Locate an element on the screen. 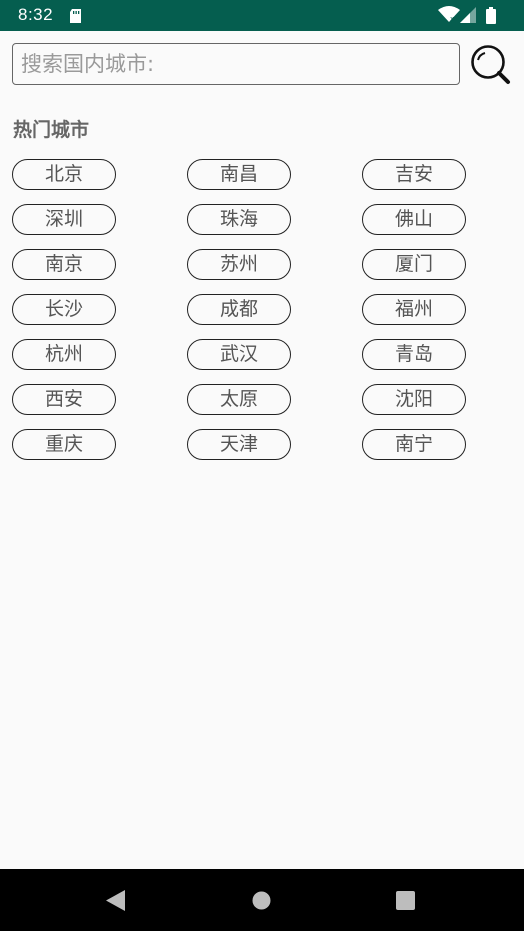 Image resolution: width=524 pixels, height=931 pixels. home-icon is located at coordinates (261, 902).